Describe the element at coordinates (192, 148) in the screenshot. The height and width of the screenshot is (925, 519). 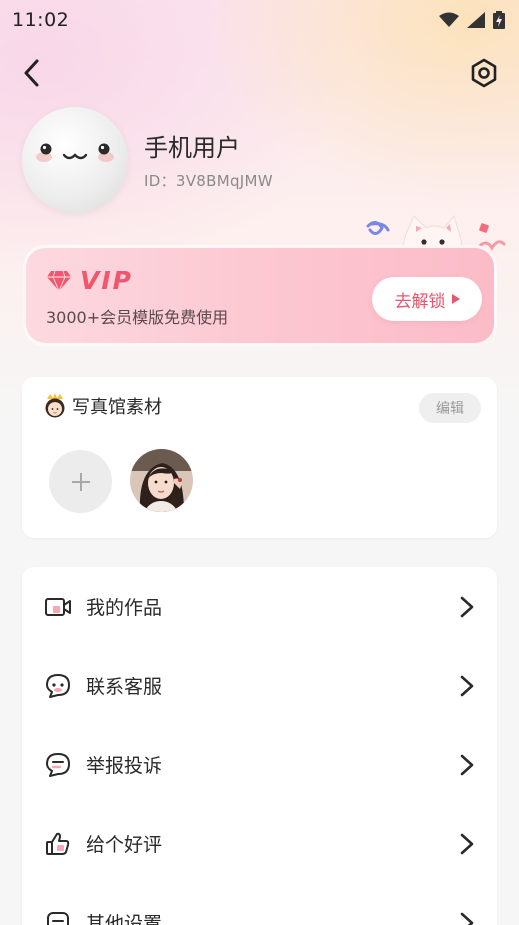
I see `username: 手机用户` at that location.